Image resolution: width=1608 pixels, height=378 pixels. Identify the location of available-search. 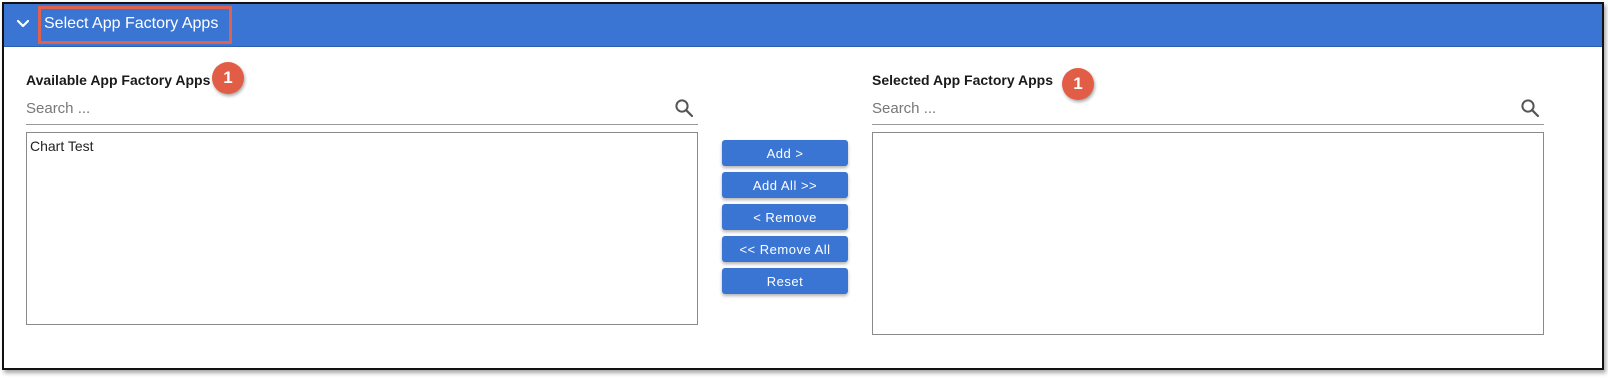
(362, 109).